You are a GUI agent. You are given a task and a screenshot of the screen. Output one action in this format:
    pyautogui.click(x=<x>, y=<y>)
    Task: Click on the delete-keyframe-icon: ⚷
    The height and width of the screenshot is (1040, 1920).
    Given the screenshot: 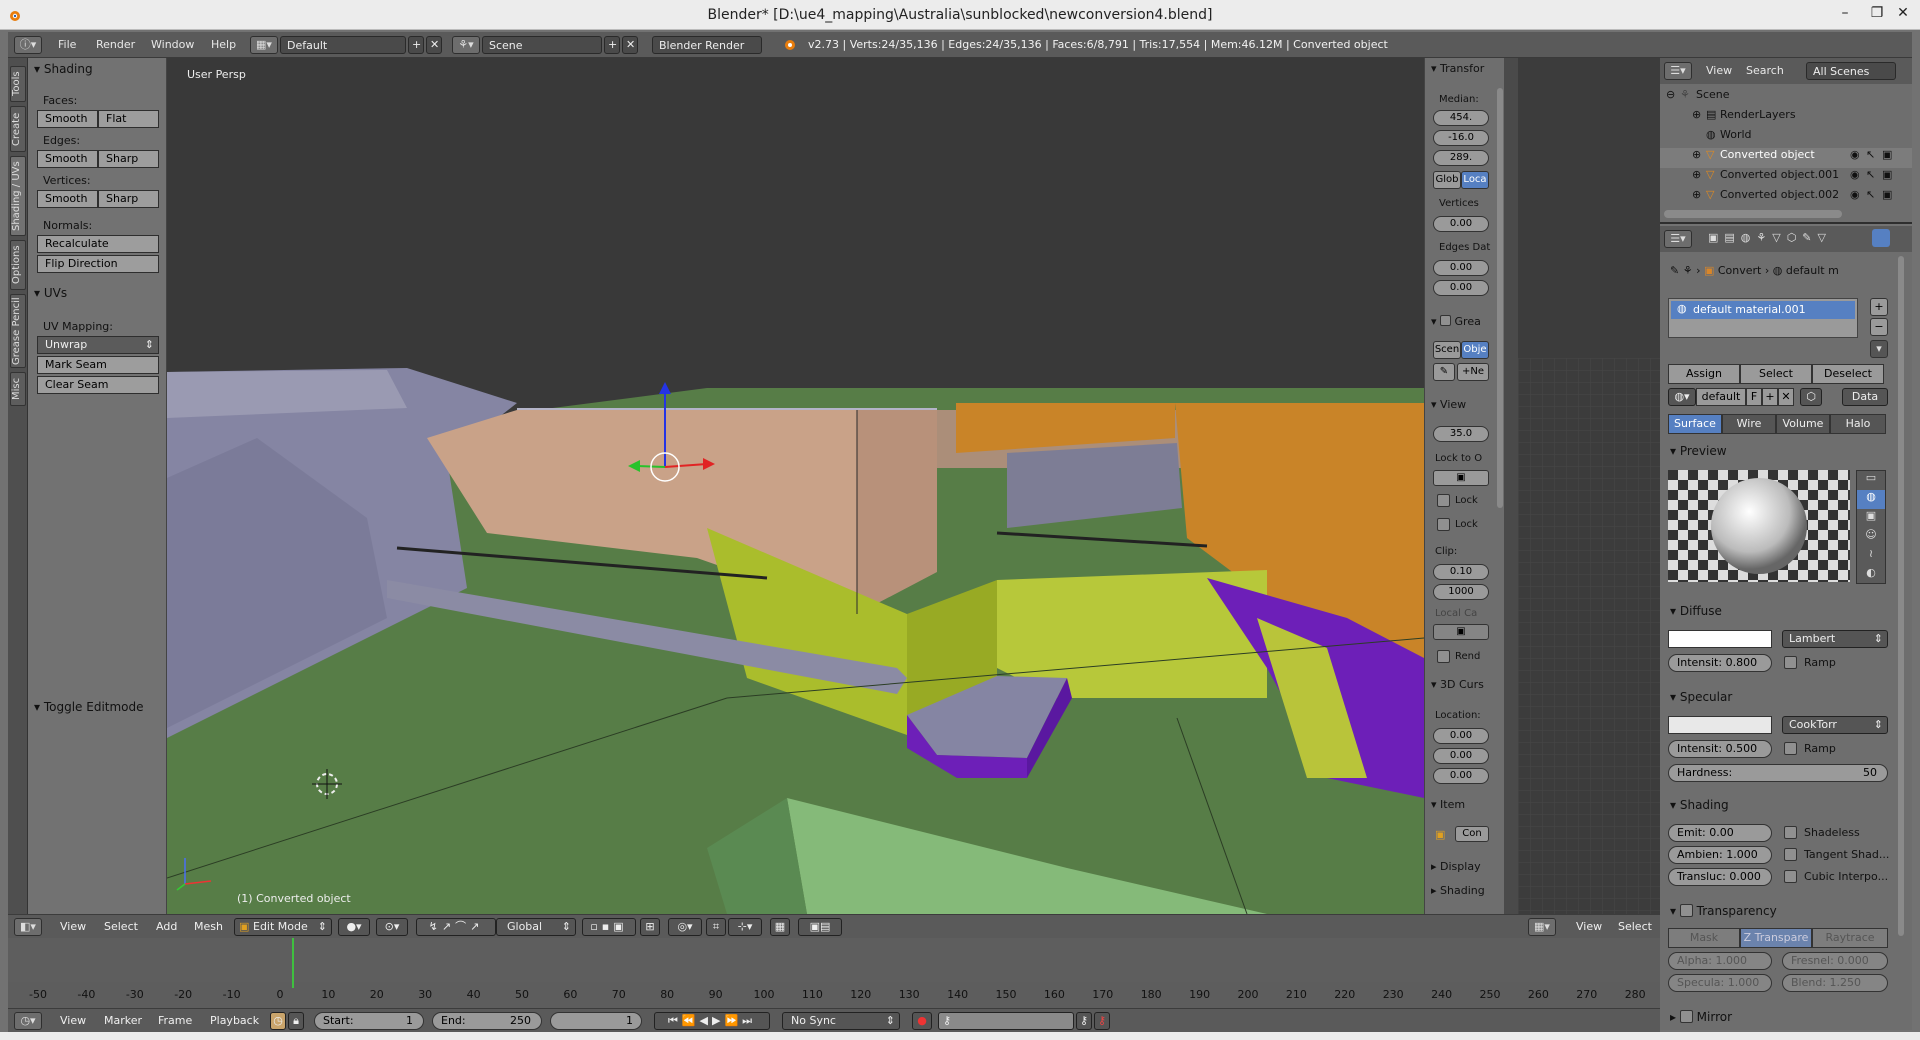 What is the action you would take?
    pyautogui.click(x=1102, y=1021)
    